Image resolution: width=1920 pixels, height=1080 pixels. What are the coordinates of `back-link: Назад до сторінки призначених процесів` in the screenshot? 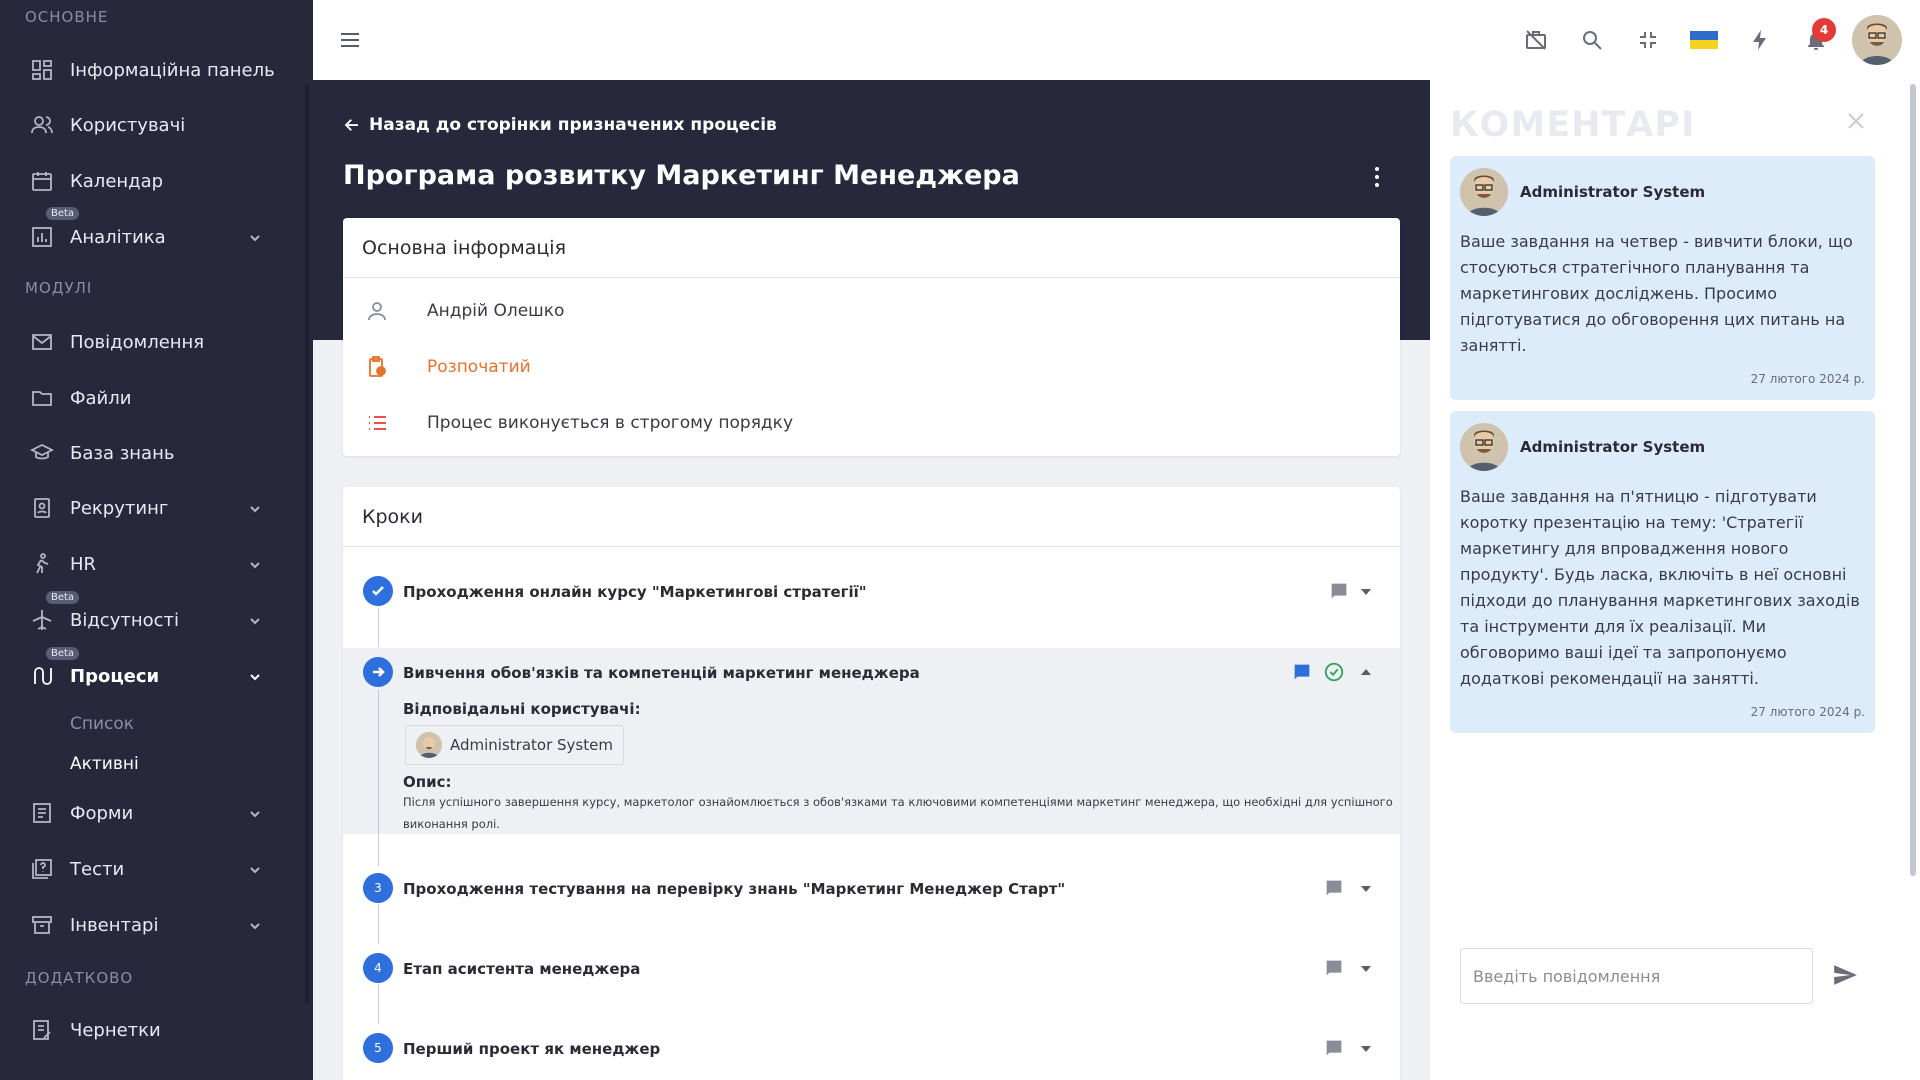 It's located at (560, 125).